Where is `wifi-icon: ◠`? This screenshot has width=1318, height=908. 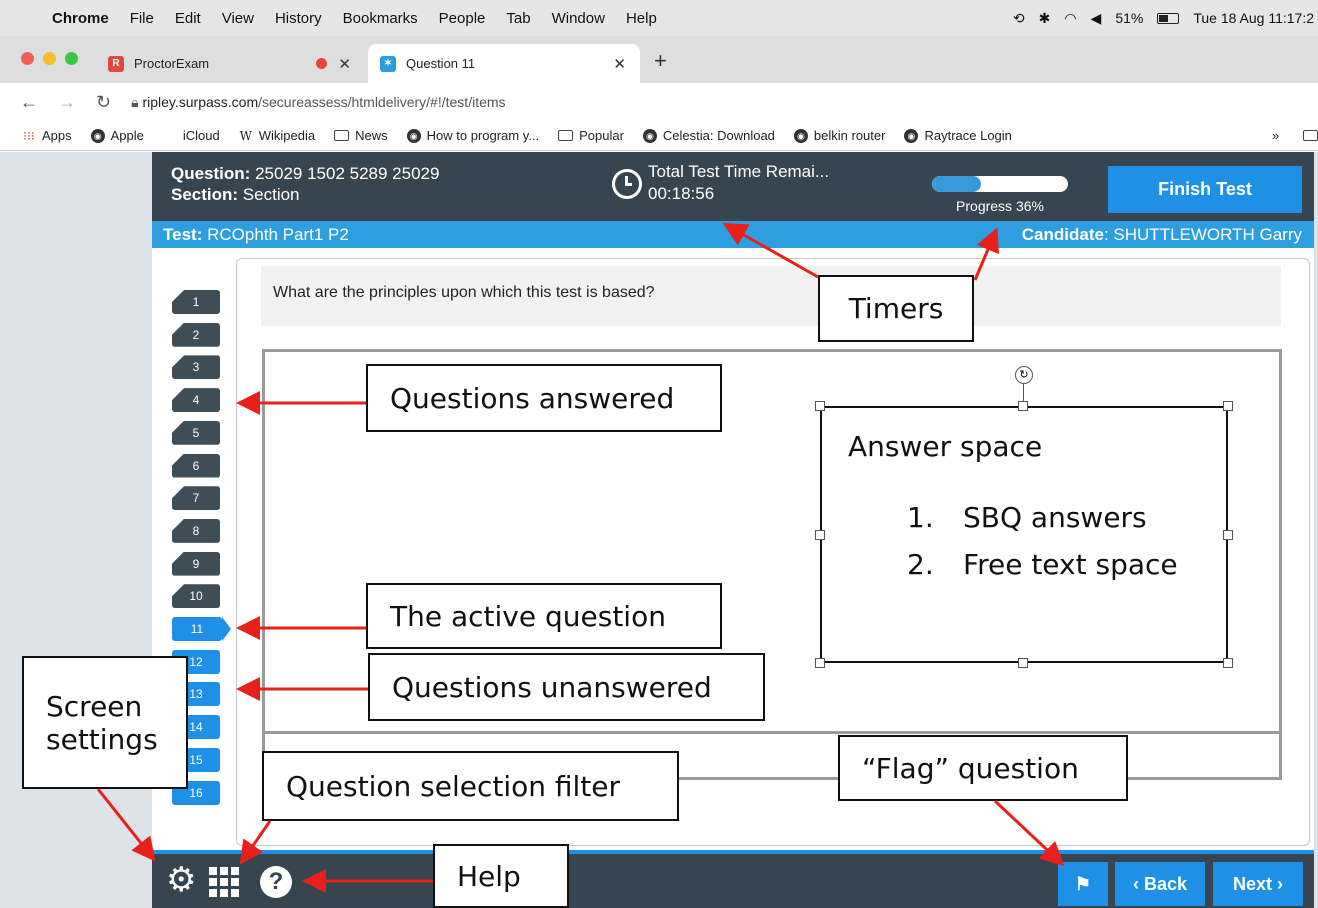 wifi-icon: ◠ is located at coordinates (1070, 18).